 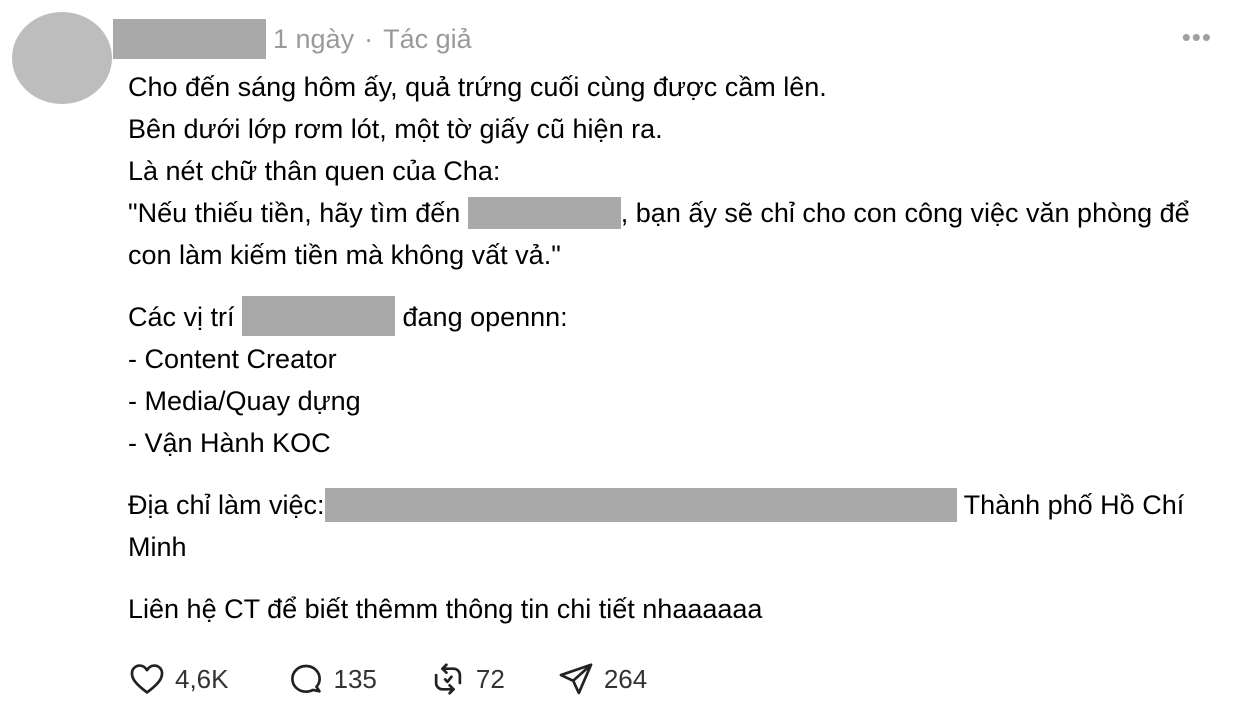 I want to click on comment-bubble-icon, so click(x=305, y=679).